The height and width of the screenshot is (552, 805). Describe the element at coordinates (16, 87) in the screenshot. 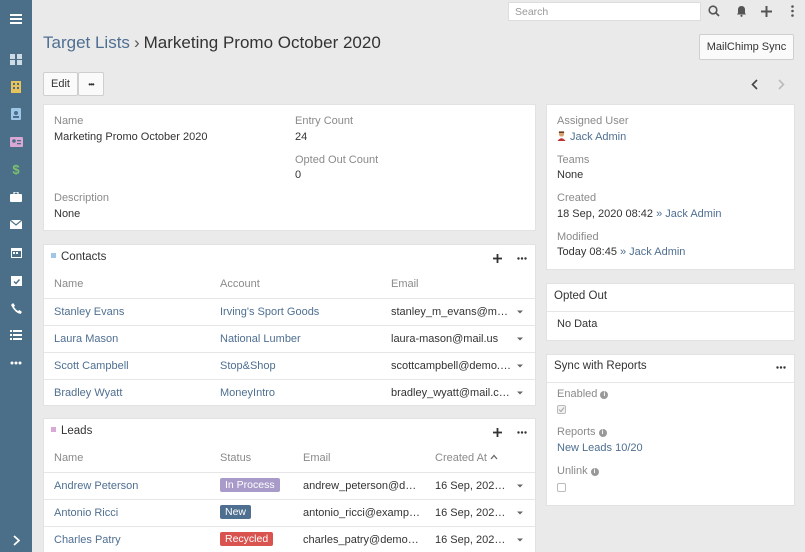

I see `building-icon` at that location.